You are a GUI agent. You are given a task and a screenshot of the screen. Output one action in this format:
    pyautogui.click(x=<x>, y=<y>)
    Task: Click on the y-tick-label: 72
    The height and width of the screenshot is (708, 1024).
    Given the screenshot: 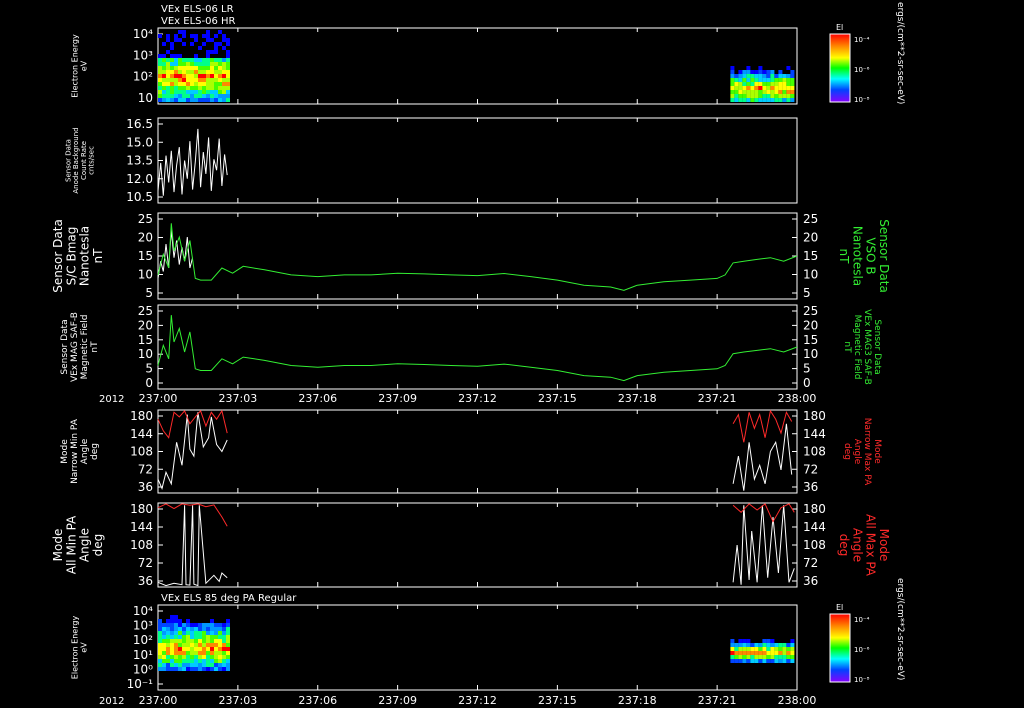 What is the action you would take?
    pyautogui.click(x=145, y=563)
    